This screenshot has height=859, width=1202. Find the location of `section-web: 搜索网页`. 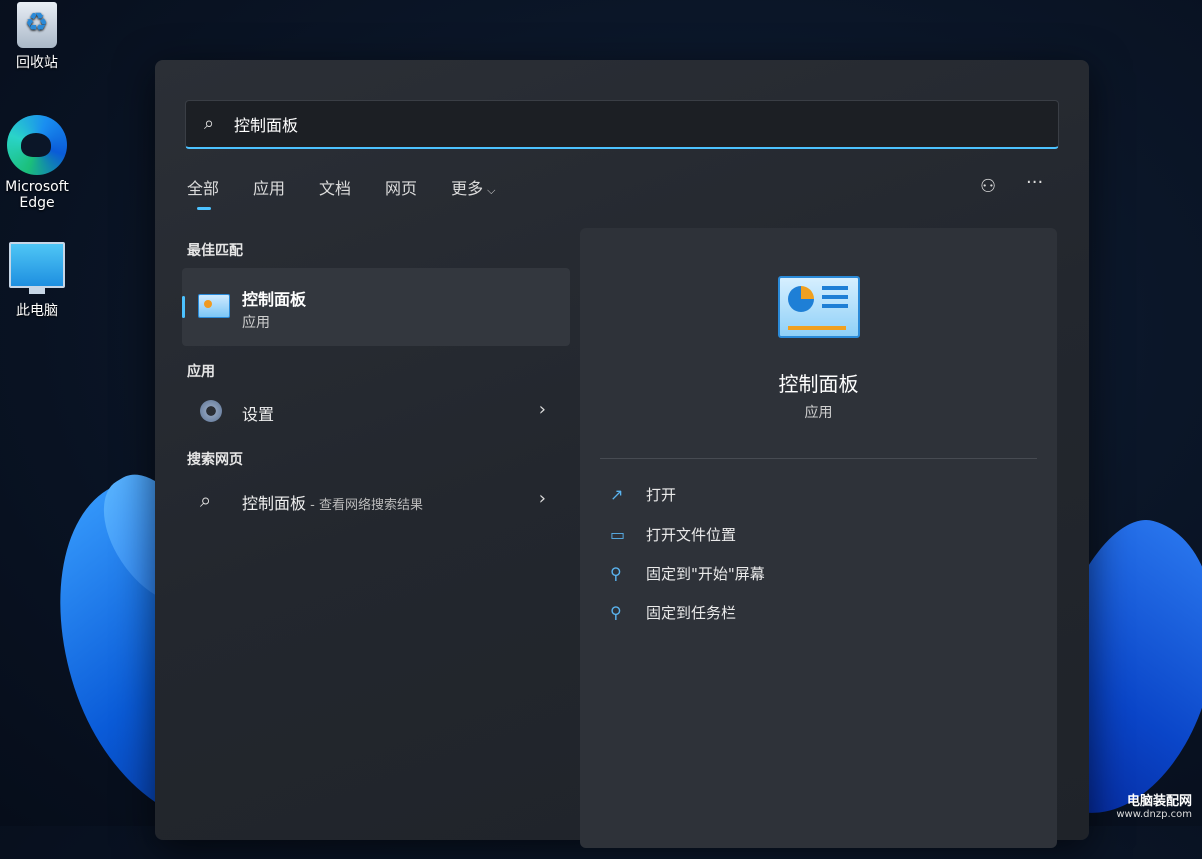

section-web: 搜索网页 is located at coordinates (215, 460).